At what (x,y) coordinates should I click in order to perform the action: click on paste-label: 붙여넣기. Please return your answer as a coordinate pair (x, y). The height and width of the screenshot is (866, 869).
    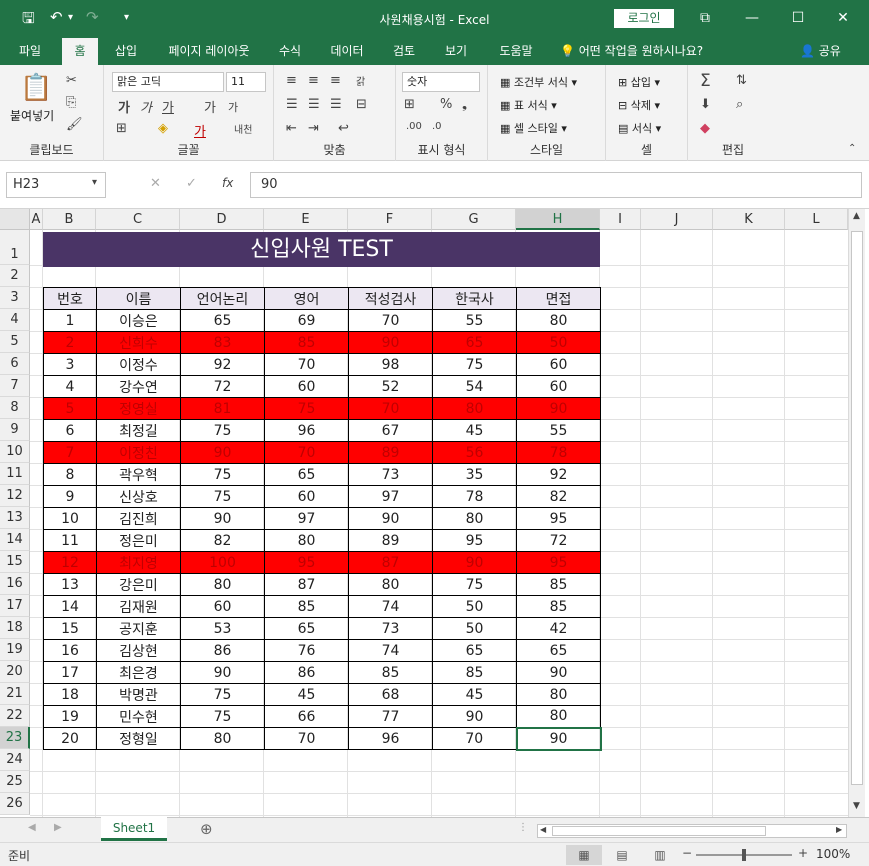
    Looking at the image, I should click on (32, 115).